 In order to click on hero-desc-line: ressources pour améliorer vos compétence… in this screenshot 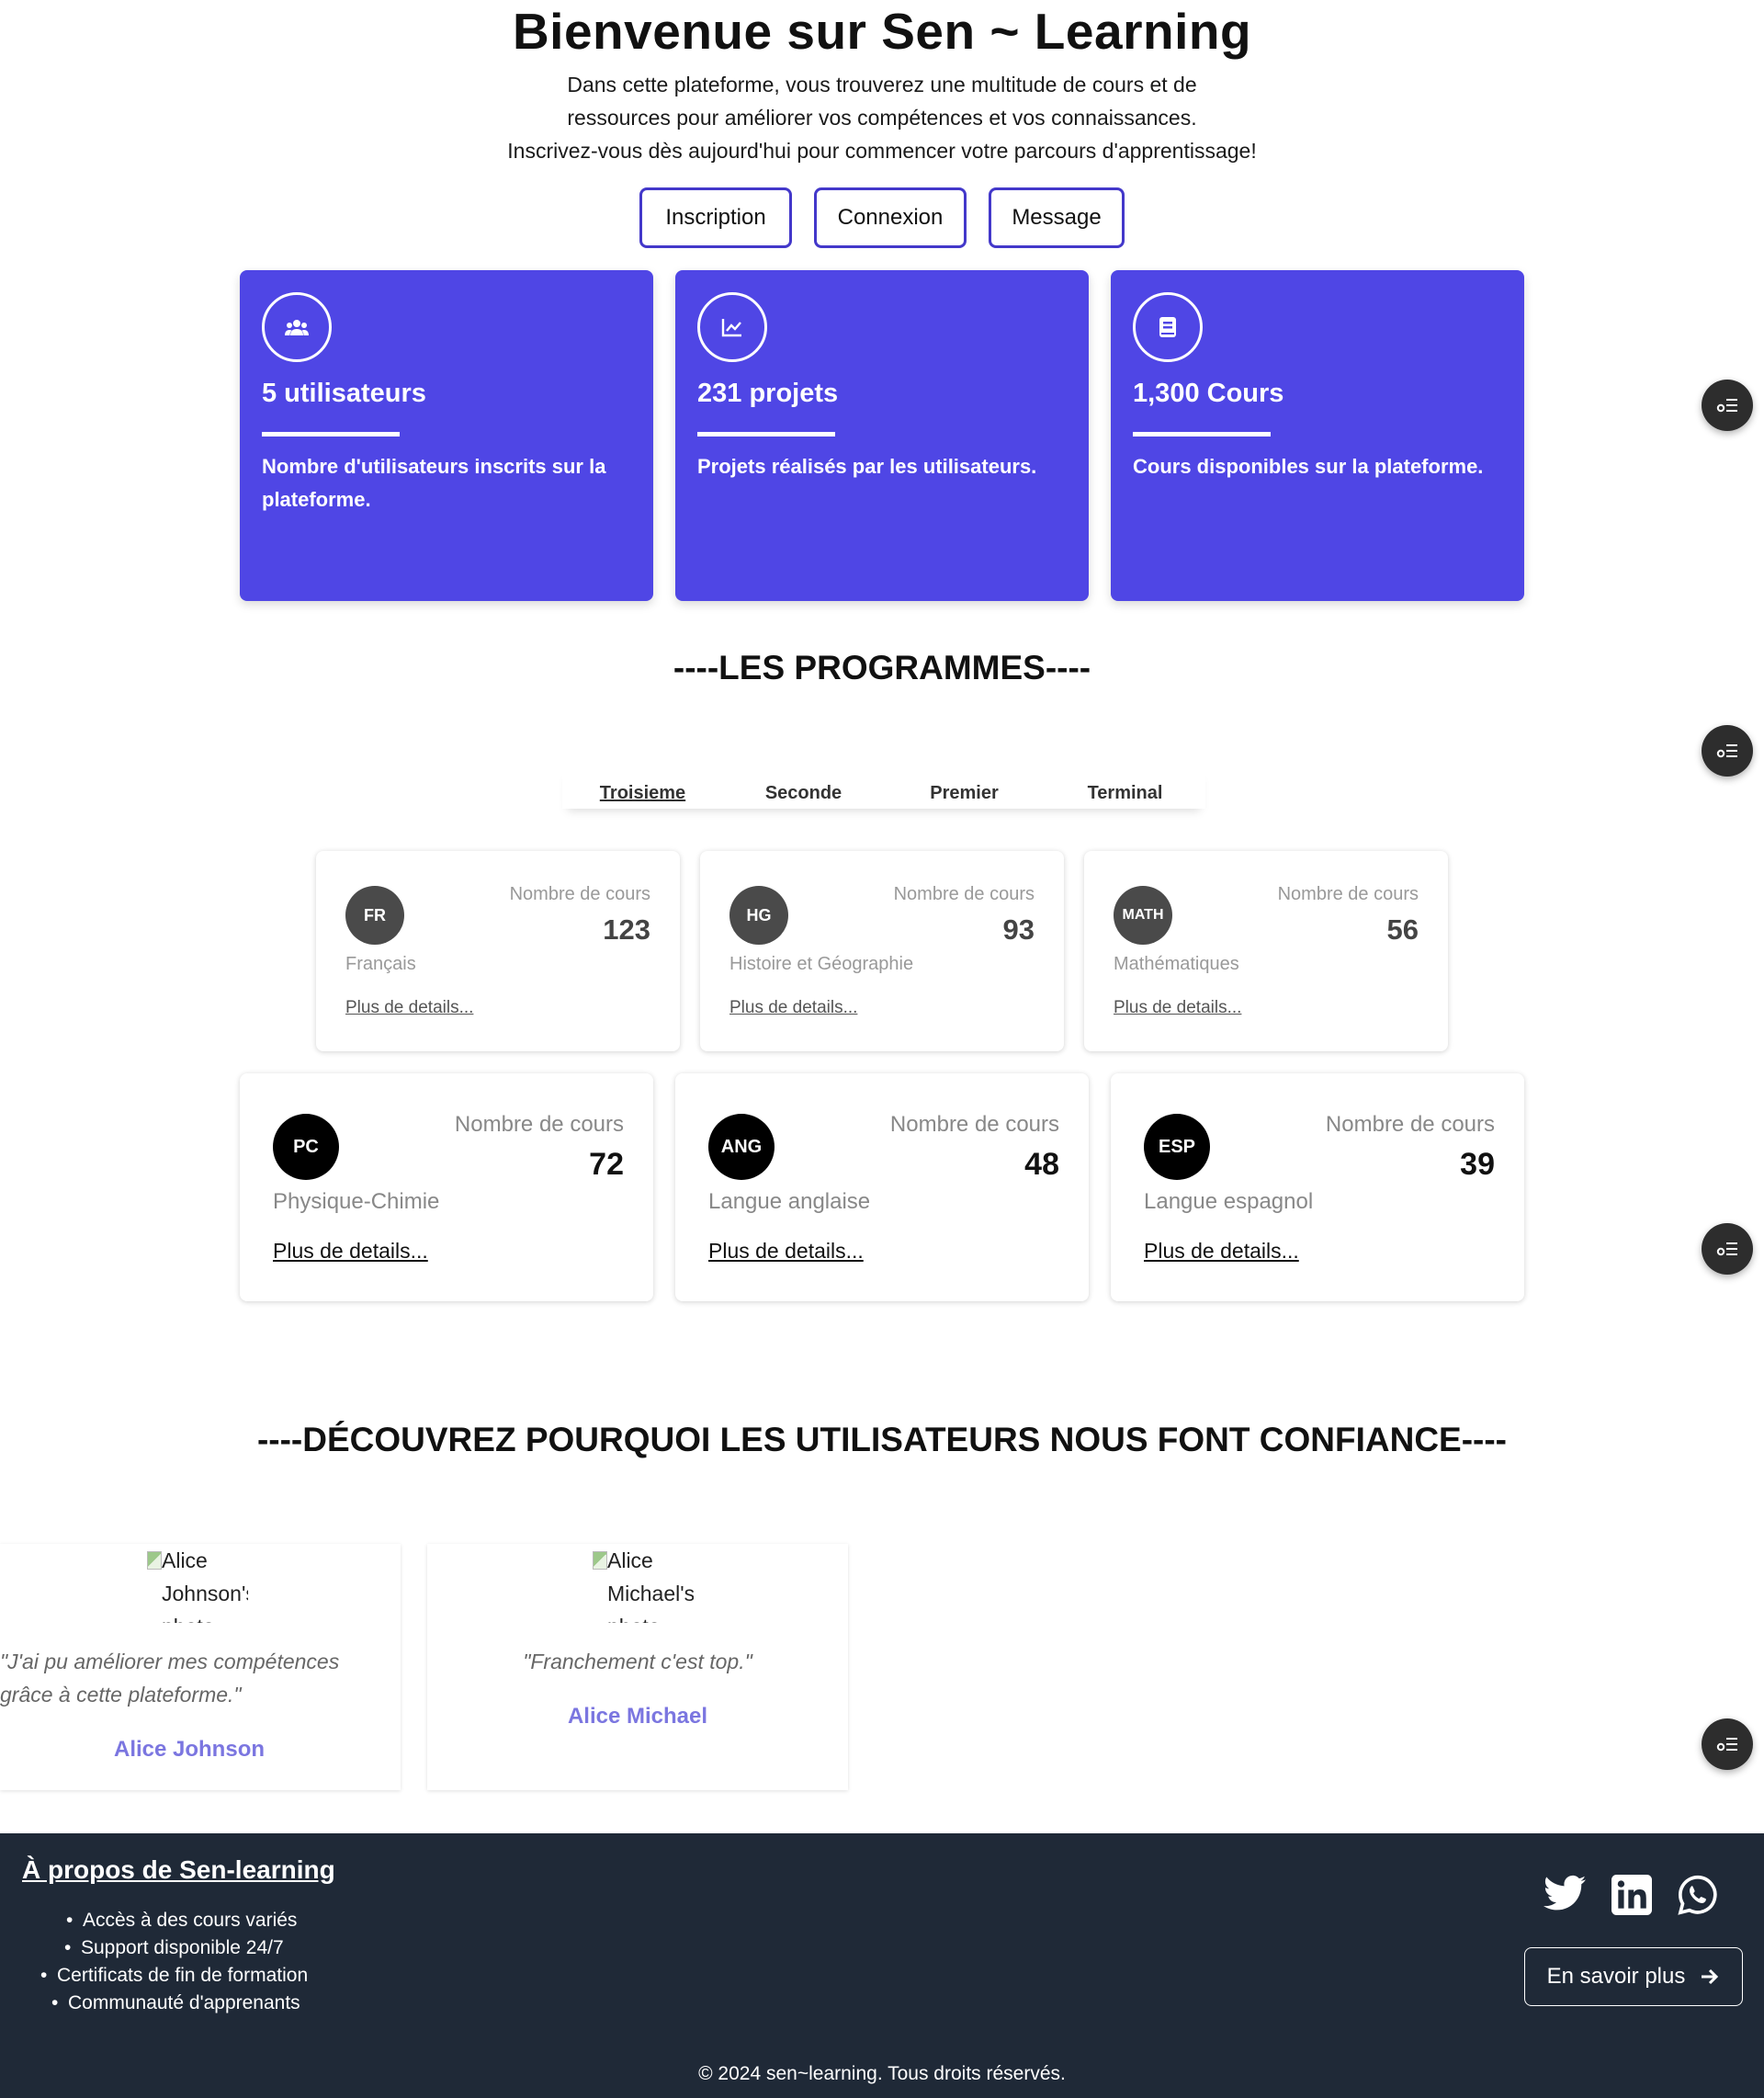, I will do `click(882, 118)`.